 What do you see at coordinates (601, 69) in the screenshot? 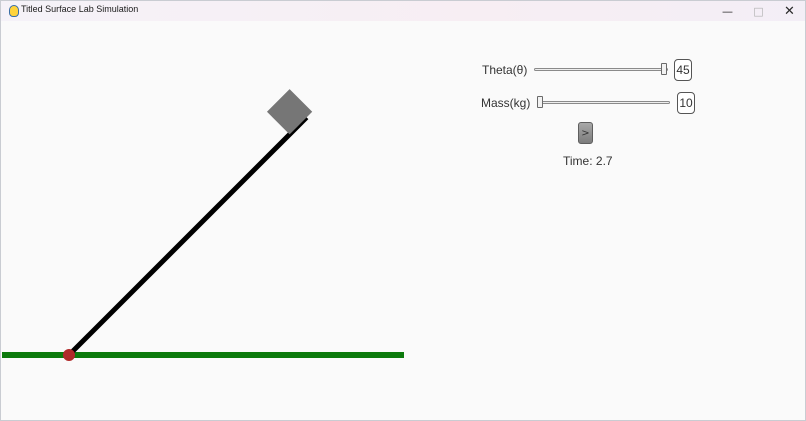
I see `theta-slider` at bounding box center [601, 69].